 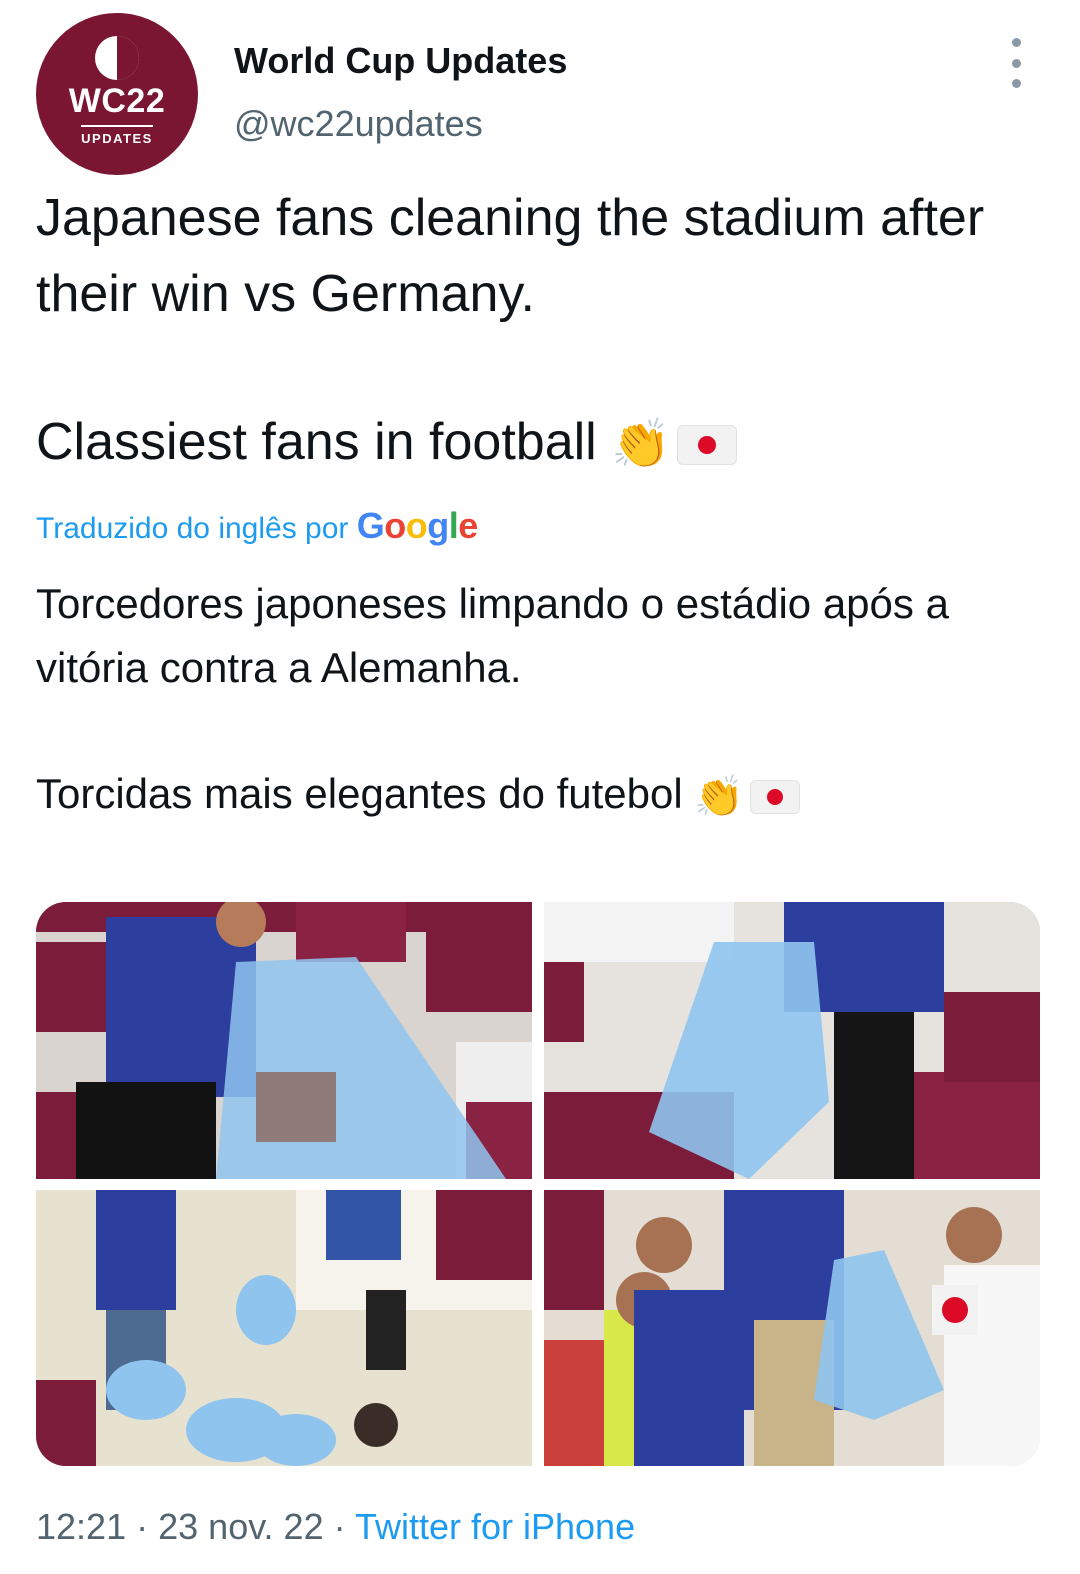 What do you see at coordinates (359, 793) in the screenshot?
I see `translated-text-line2-label: Torcidas mais elegantes do futebol` at bounding box center [359, 793].